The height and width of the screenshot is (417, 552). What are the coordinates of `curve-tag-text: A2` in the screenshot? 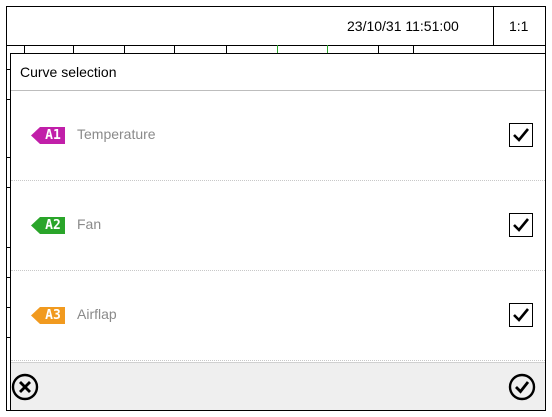 It's located at (53, 225).